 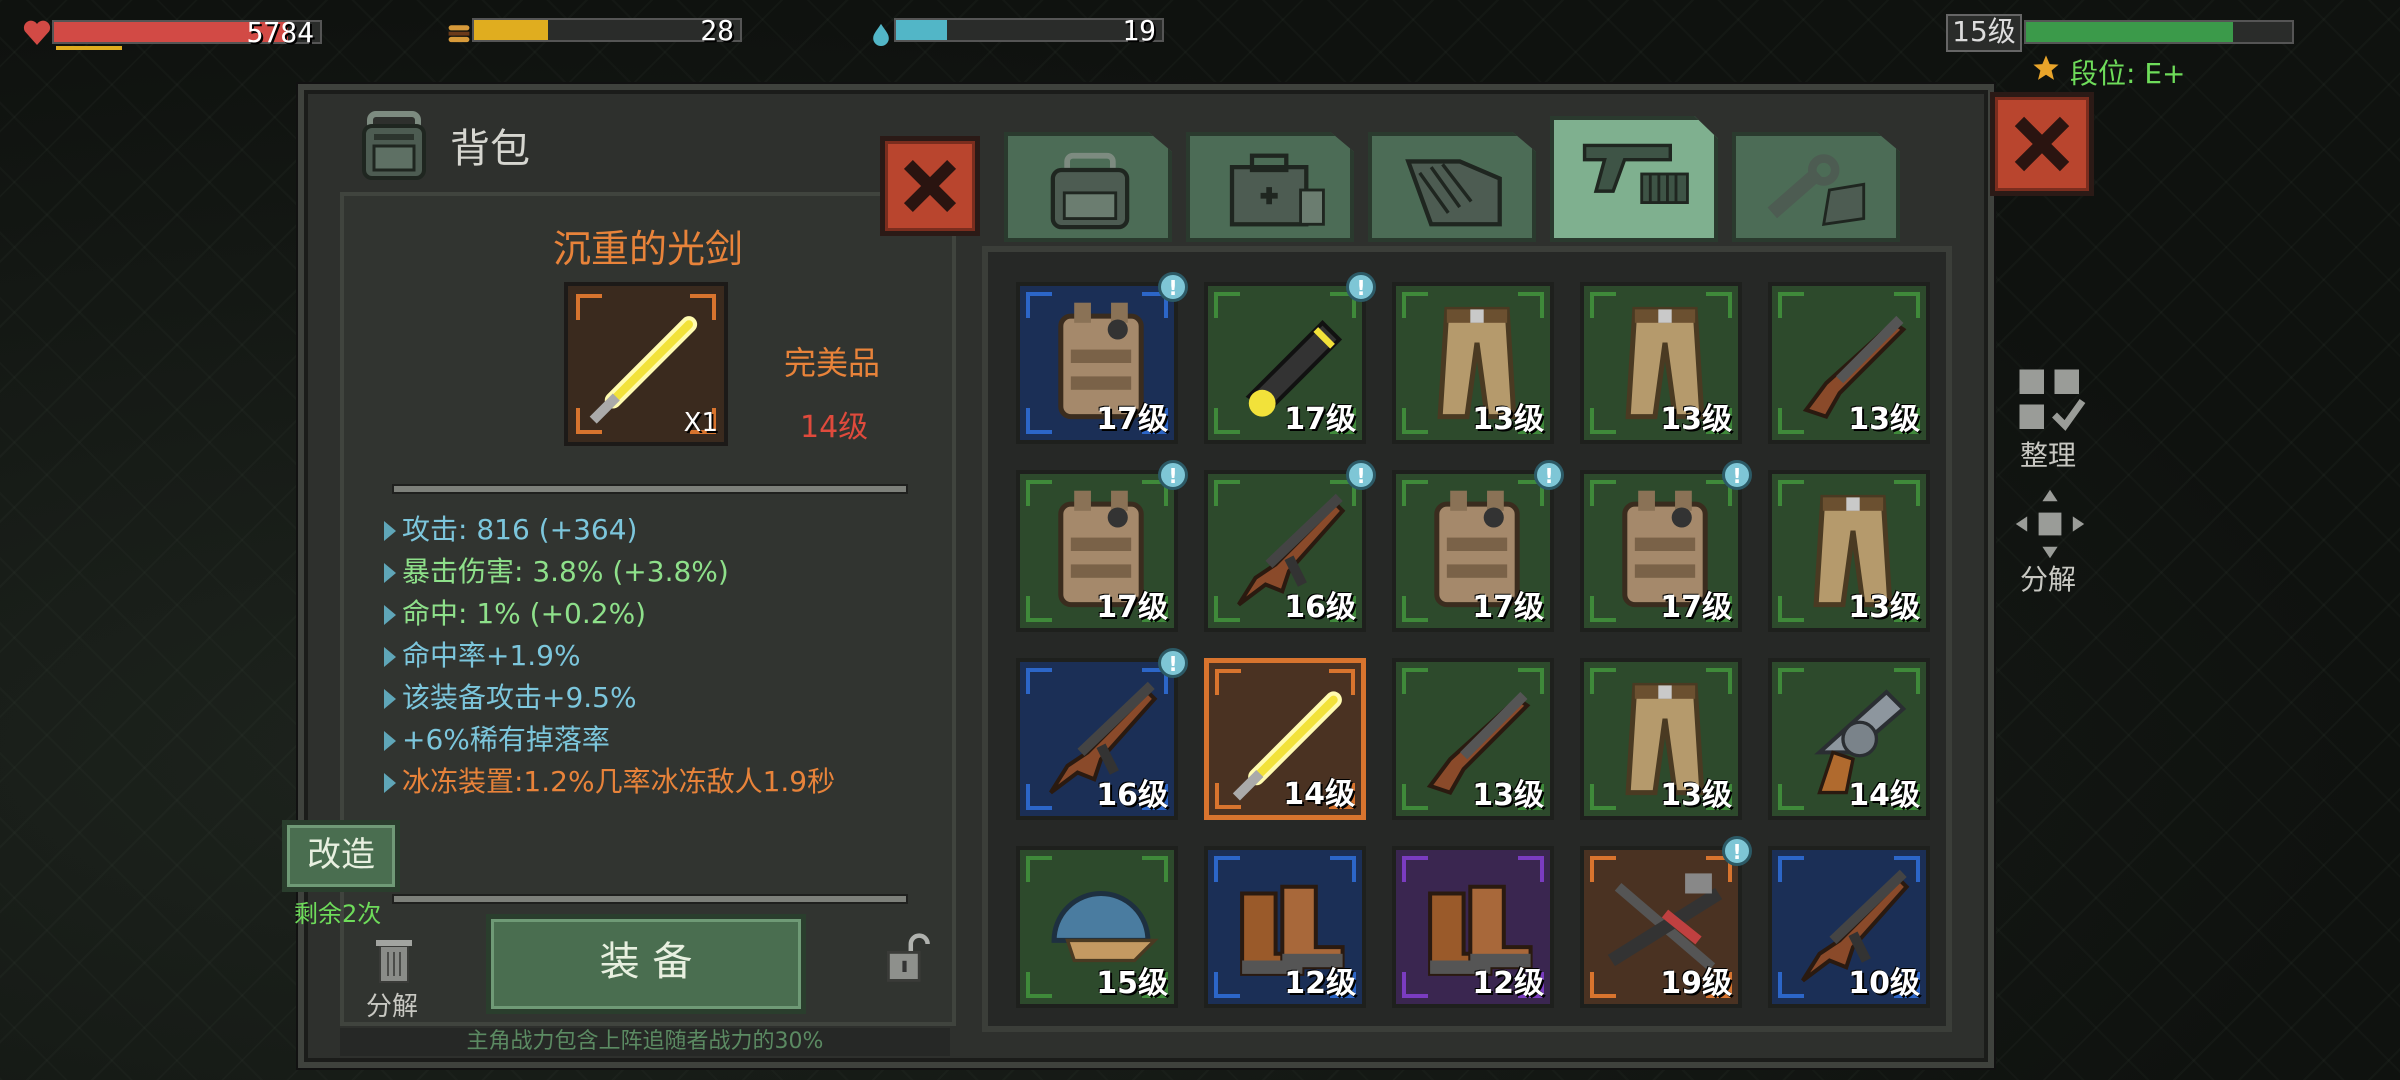 What do you see at coordinates (2048, 579) in the screenshot?
I see `disassemble-label: 分解` at bounding box center [2048, 579].